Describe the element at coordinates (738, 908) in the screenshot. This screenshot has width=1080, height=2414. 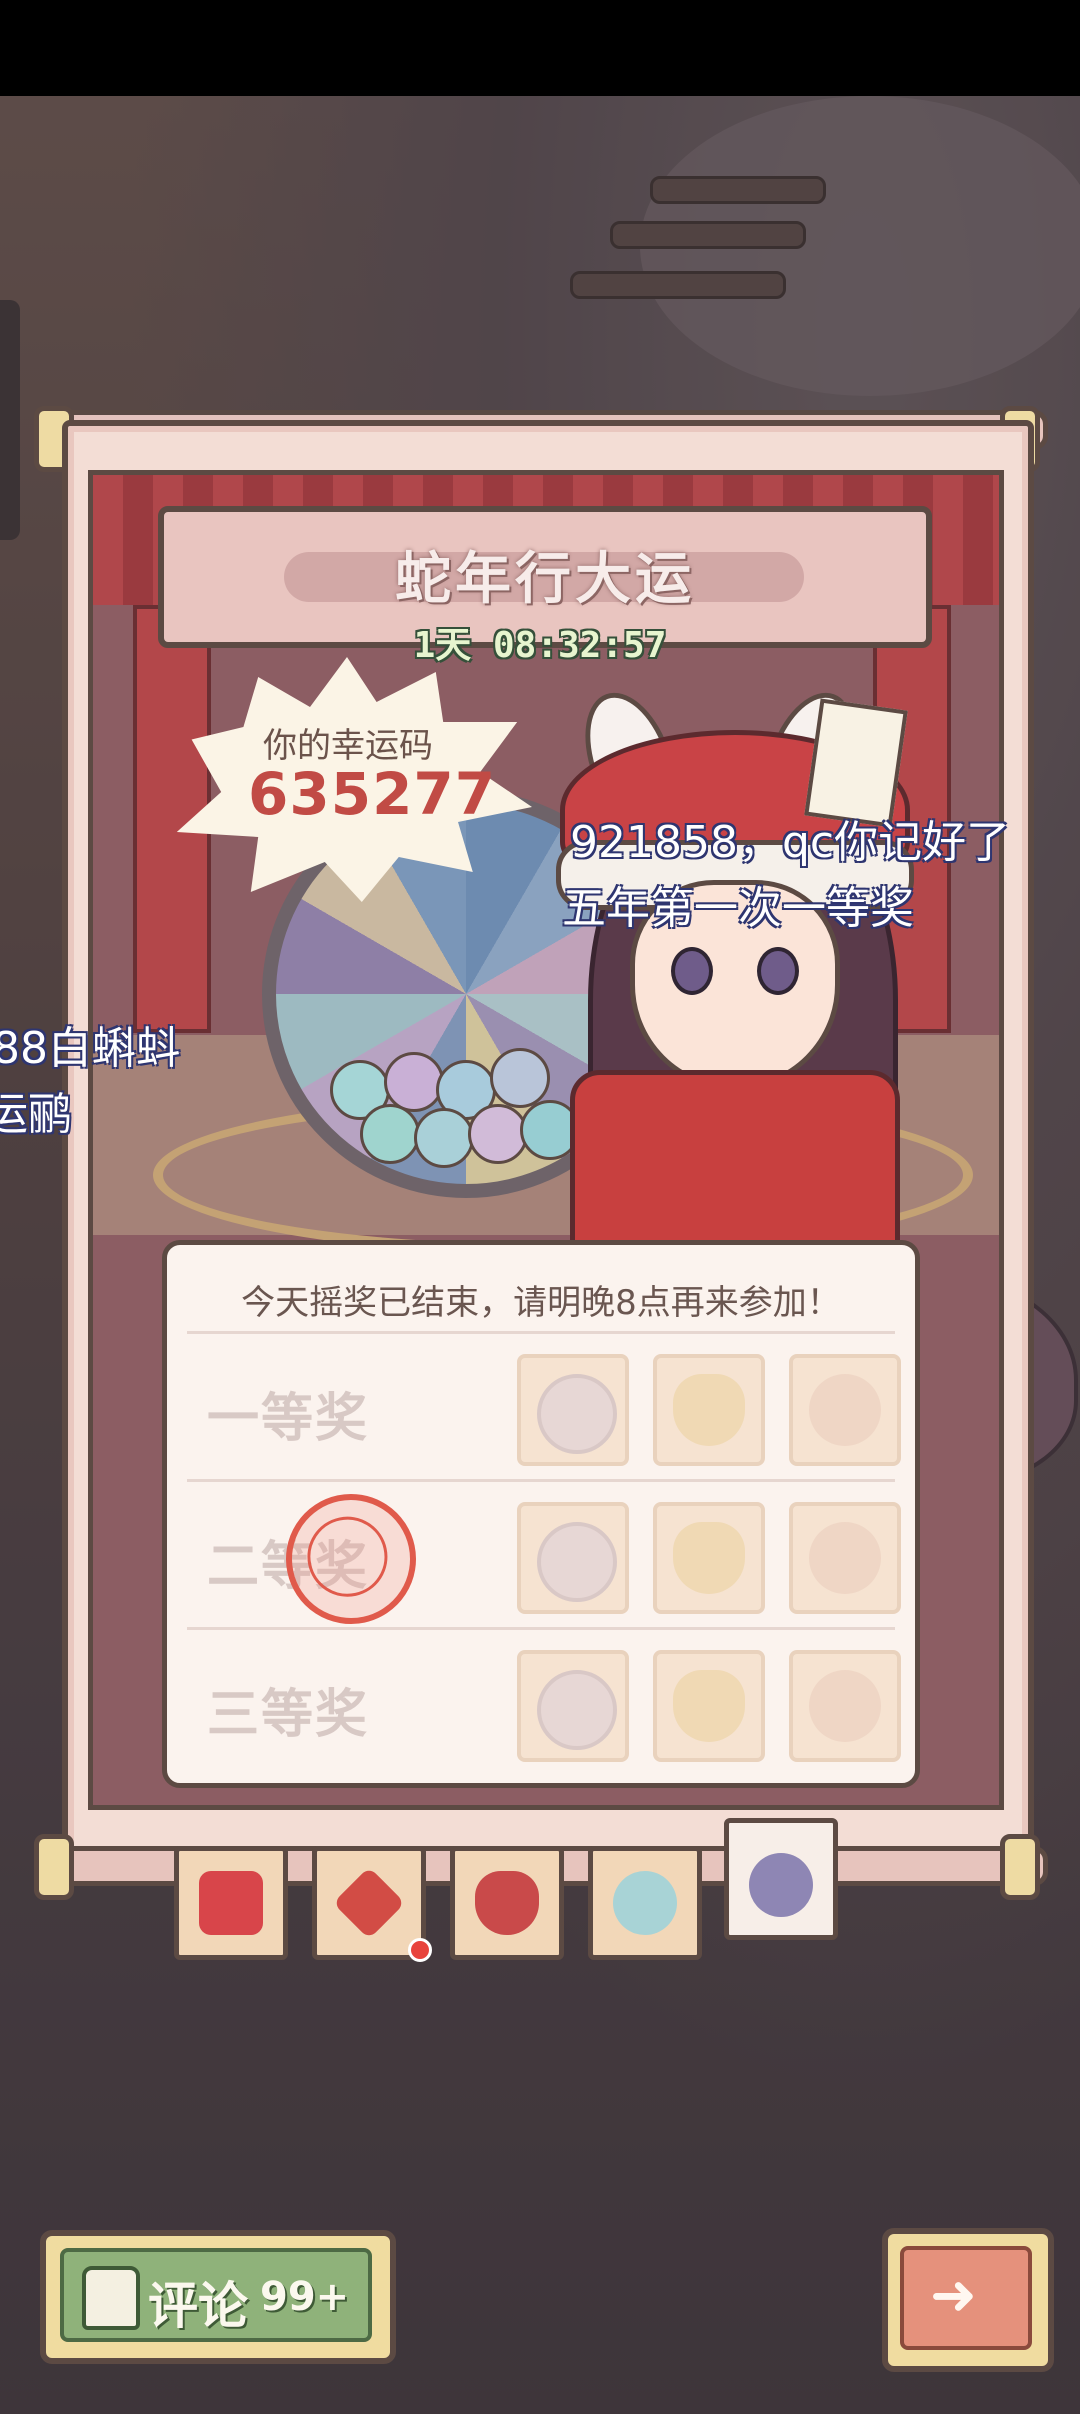
I see `danmaku-message: 五年第一次一等奖` at that location.